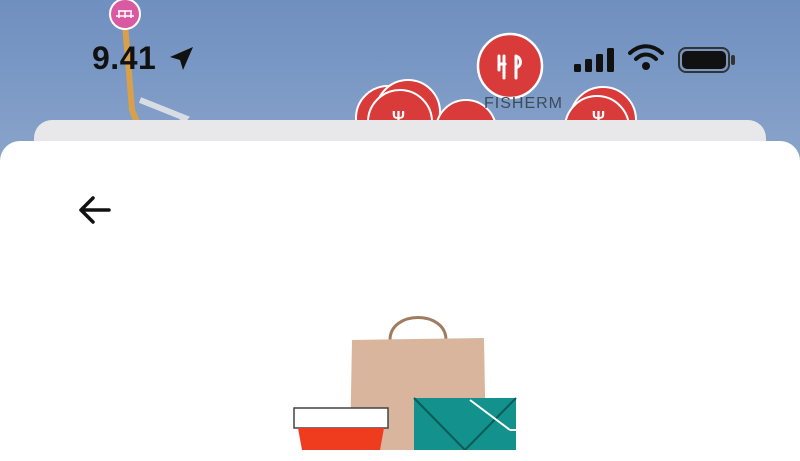 The width and height of the screenshot is (800, 461). What do you see at coordinates (124, 58) in the screenshot?
I see `status-time: 9.41` at bounding box center [124, 58].